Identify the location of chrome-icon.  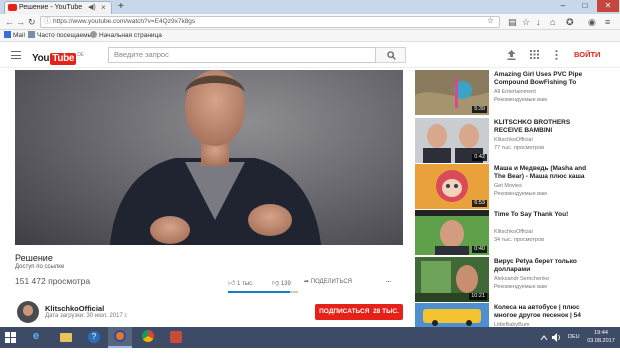
(148, 337).